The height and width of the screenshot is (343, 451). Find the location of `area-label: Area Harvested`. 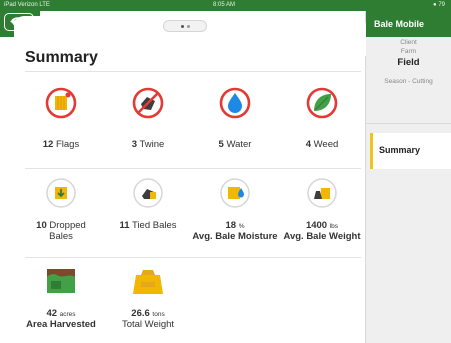

area-label: Area Harvested is located at coordinates (61, 324).